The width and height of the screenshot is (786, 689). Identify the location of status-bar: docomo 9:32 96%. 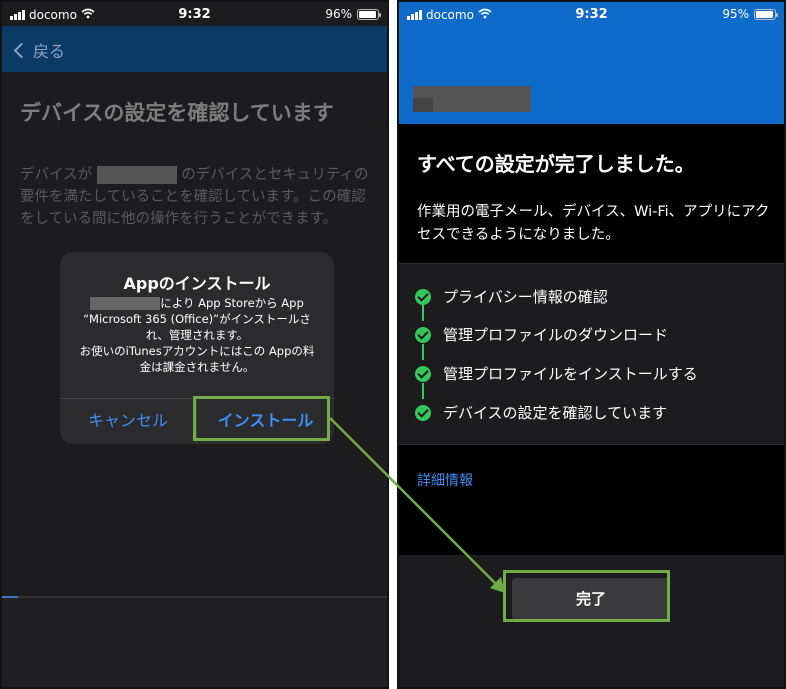
(194, 15).